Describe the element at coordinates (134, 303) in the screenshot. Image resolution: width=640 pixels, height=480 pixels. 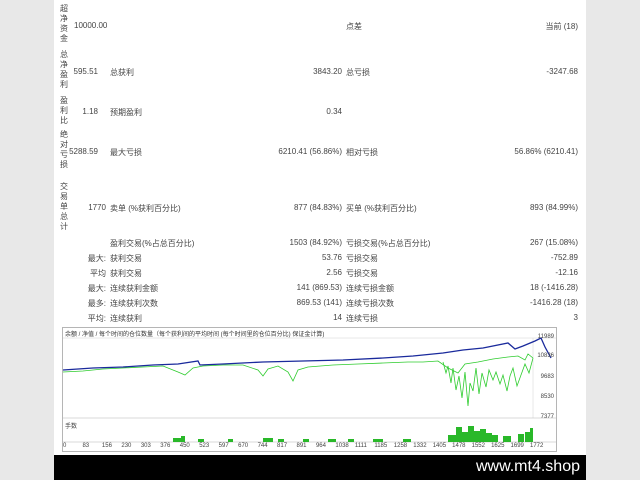
I see `max-consecutive-profit-label: 连续获利次数` at that location.